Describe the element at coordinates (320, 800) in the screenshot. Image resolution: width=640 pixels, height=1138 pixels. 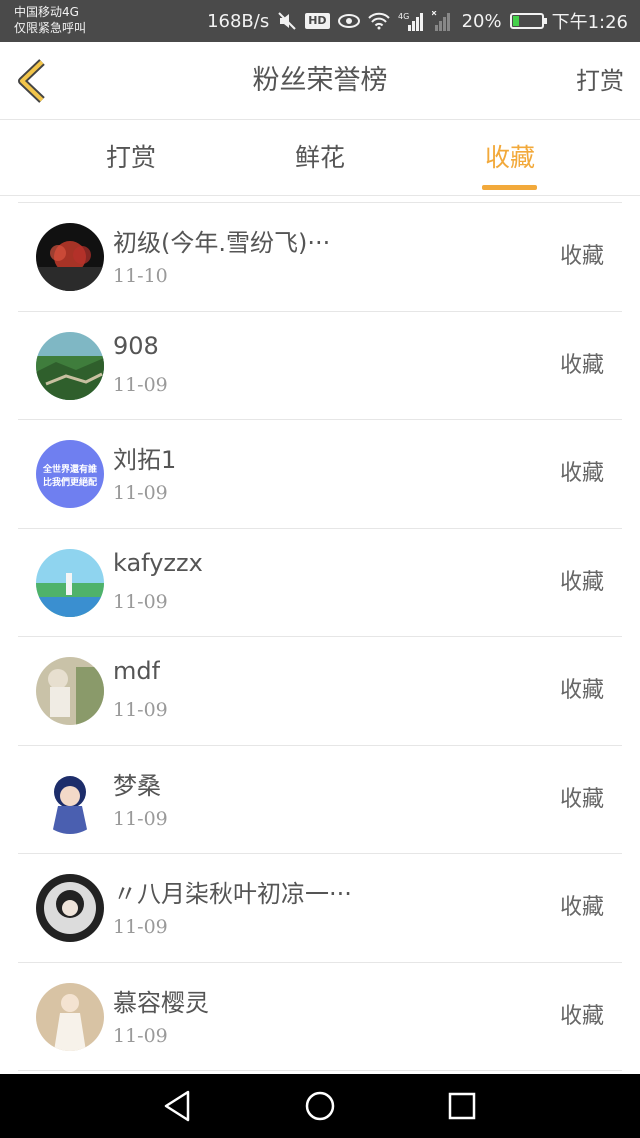
I see `list-item: 梦桑 11-09 收藏` at that location.